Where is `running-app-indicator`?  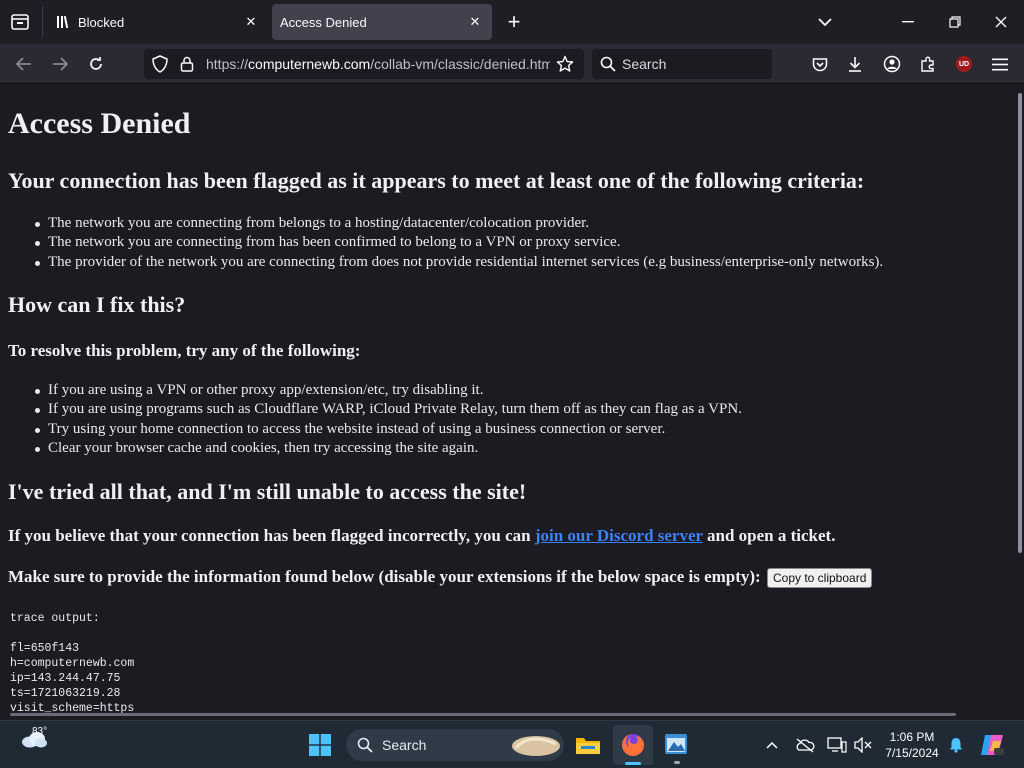 running-app-indicator is located at coordinates (677, 762).